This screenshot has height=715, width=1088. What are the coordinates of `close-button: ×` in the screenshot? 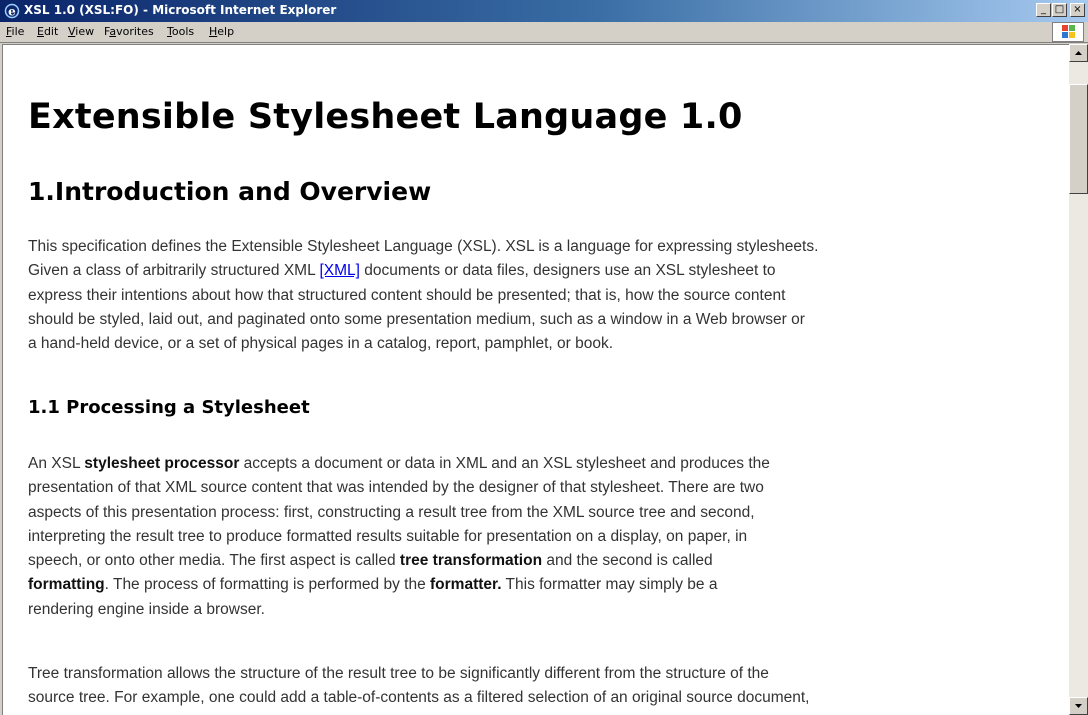 It's located at (1077, 10).